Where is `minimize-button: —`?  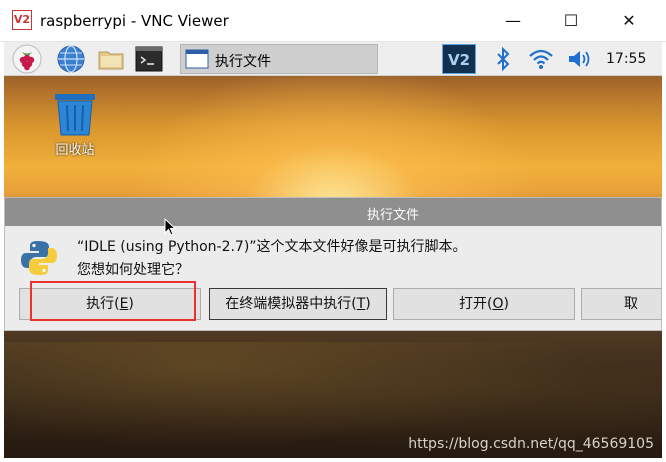
minimize-button: — is located at coordinates (513, 21).